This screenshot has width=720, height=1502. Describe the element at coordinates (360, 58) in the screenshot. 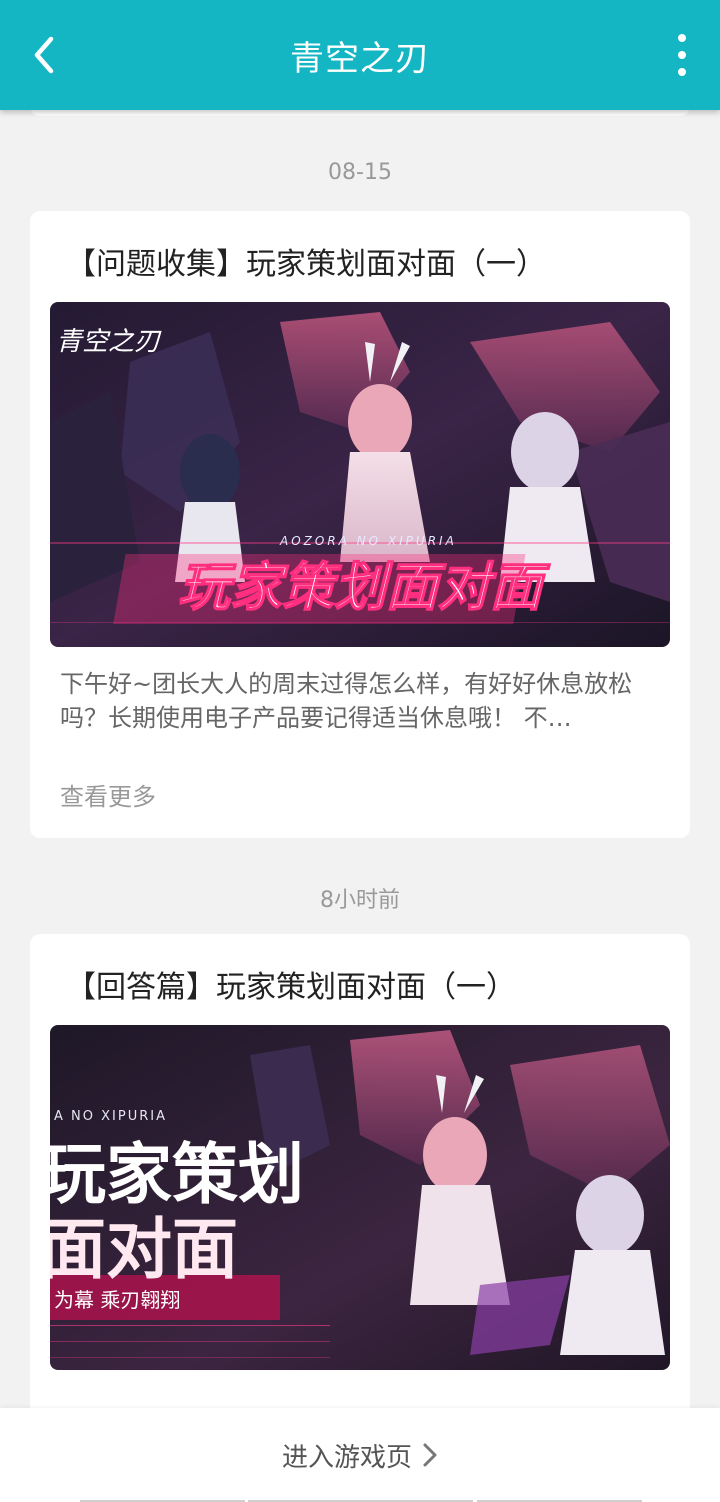

I see `page-title: 青空之刃` at that location.